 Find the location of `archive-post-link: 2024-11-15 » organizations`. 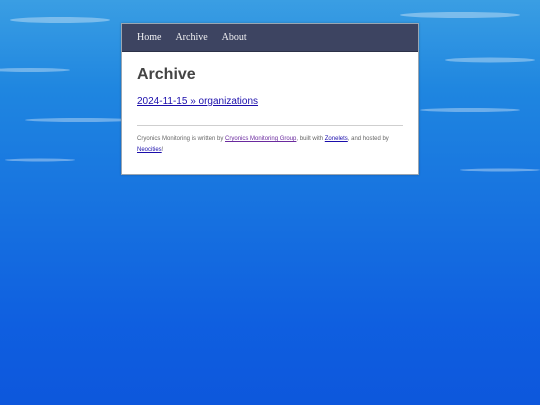

archive-post-link: 2024-11-15 » organizations is located at coordinates (270, 101).